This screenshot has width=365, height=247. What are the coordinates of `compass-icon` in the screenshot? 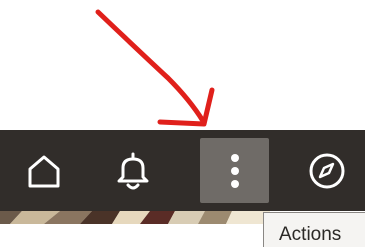 It's located at (327, 170).